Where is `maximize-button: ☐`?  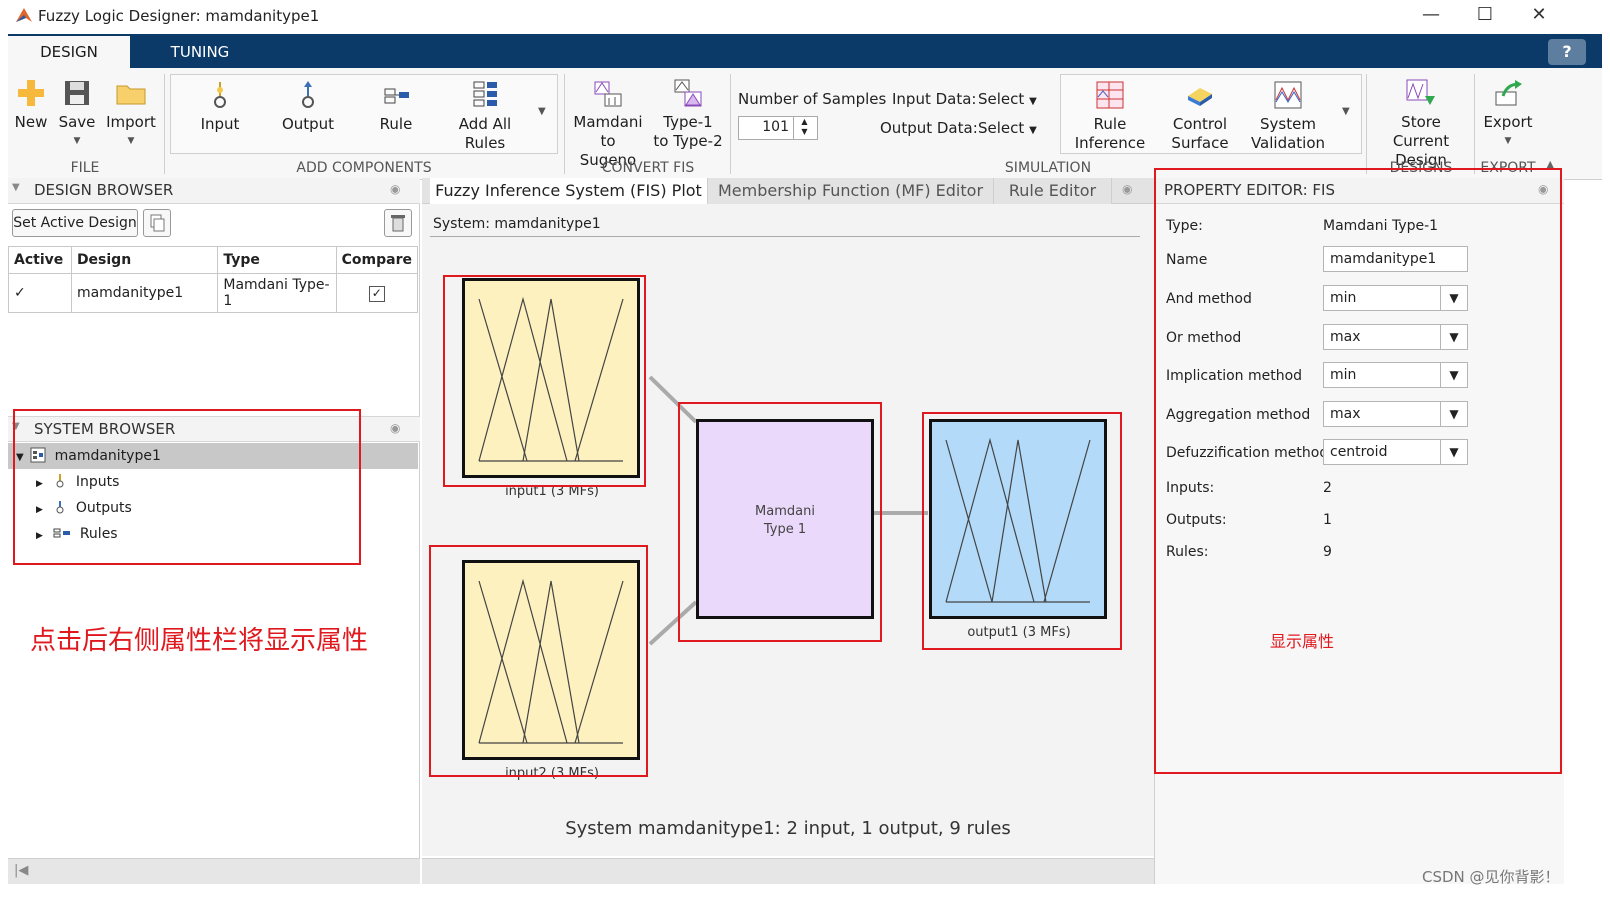 maximize-button: ☐ is located at coordinates (1485, 14).